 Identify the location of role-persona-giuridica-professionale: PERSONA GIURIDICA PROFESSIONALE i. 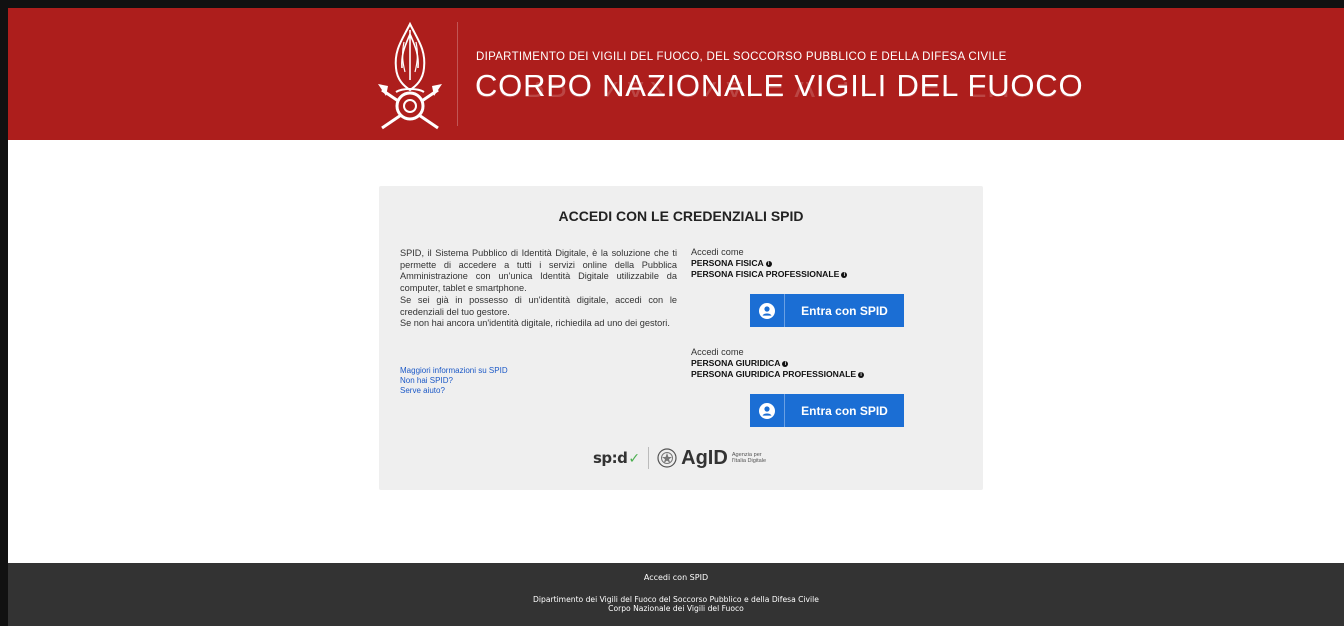
(778, 374).